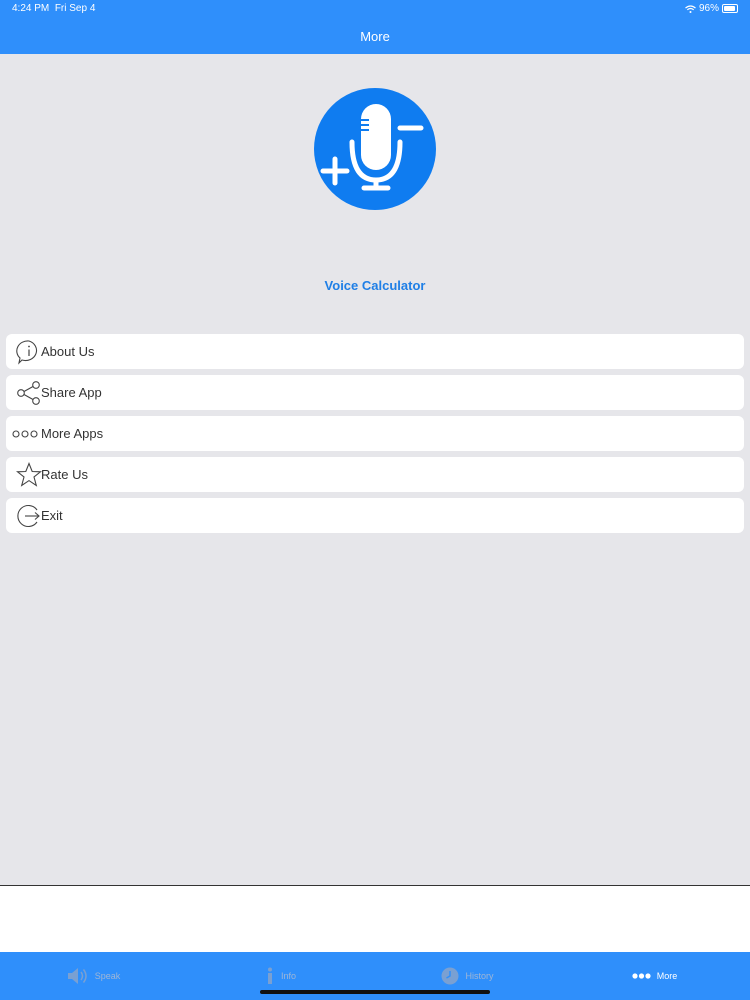  I want to click on tab-label: Info, so click(288, 976).